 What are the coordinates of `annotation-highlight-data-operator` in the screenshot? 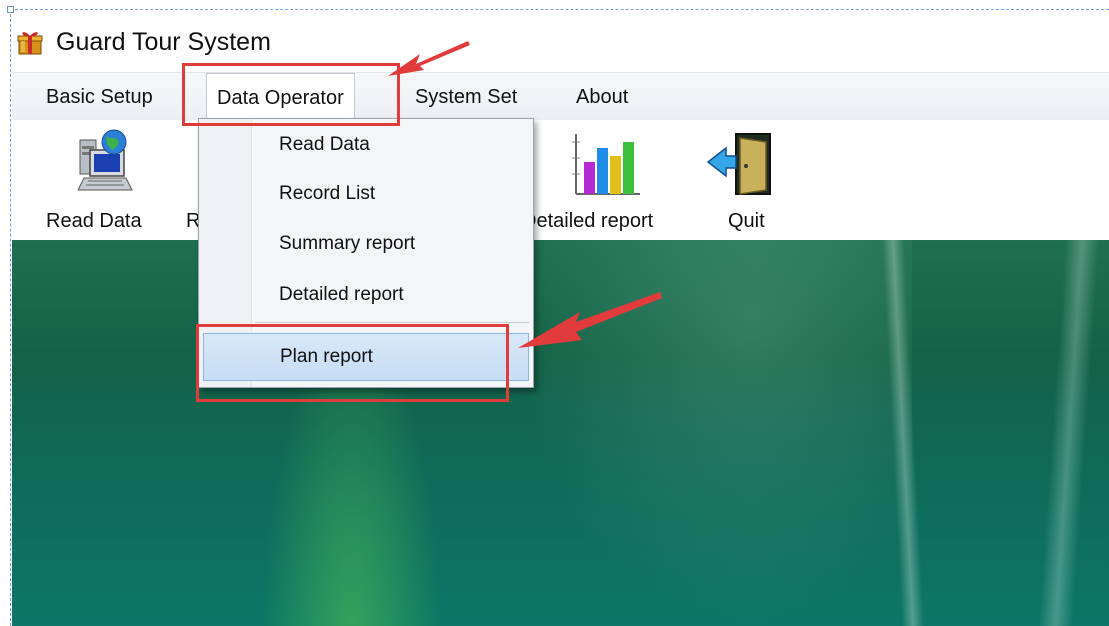 It's located at (291, 94).